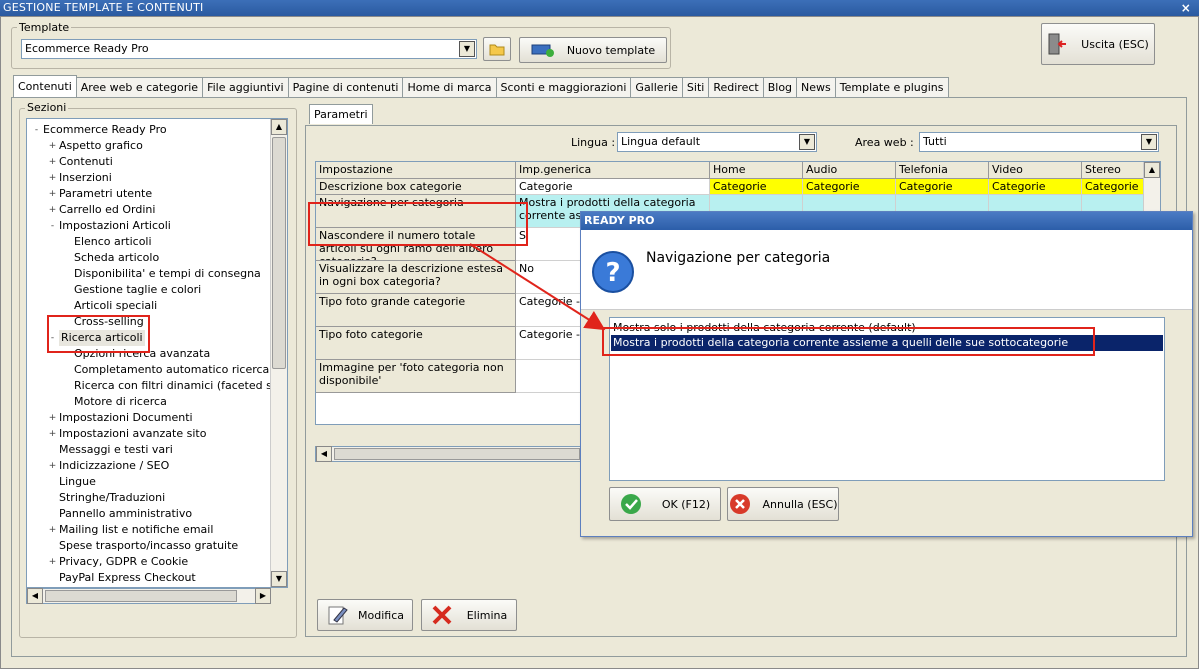 The image size is (1199, 669). I want to click on tree-item: Scheda articolo, so click(116, 258).